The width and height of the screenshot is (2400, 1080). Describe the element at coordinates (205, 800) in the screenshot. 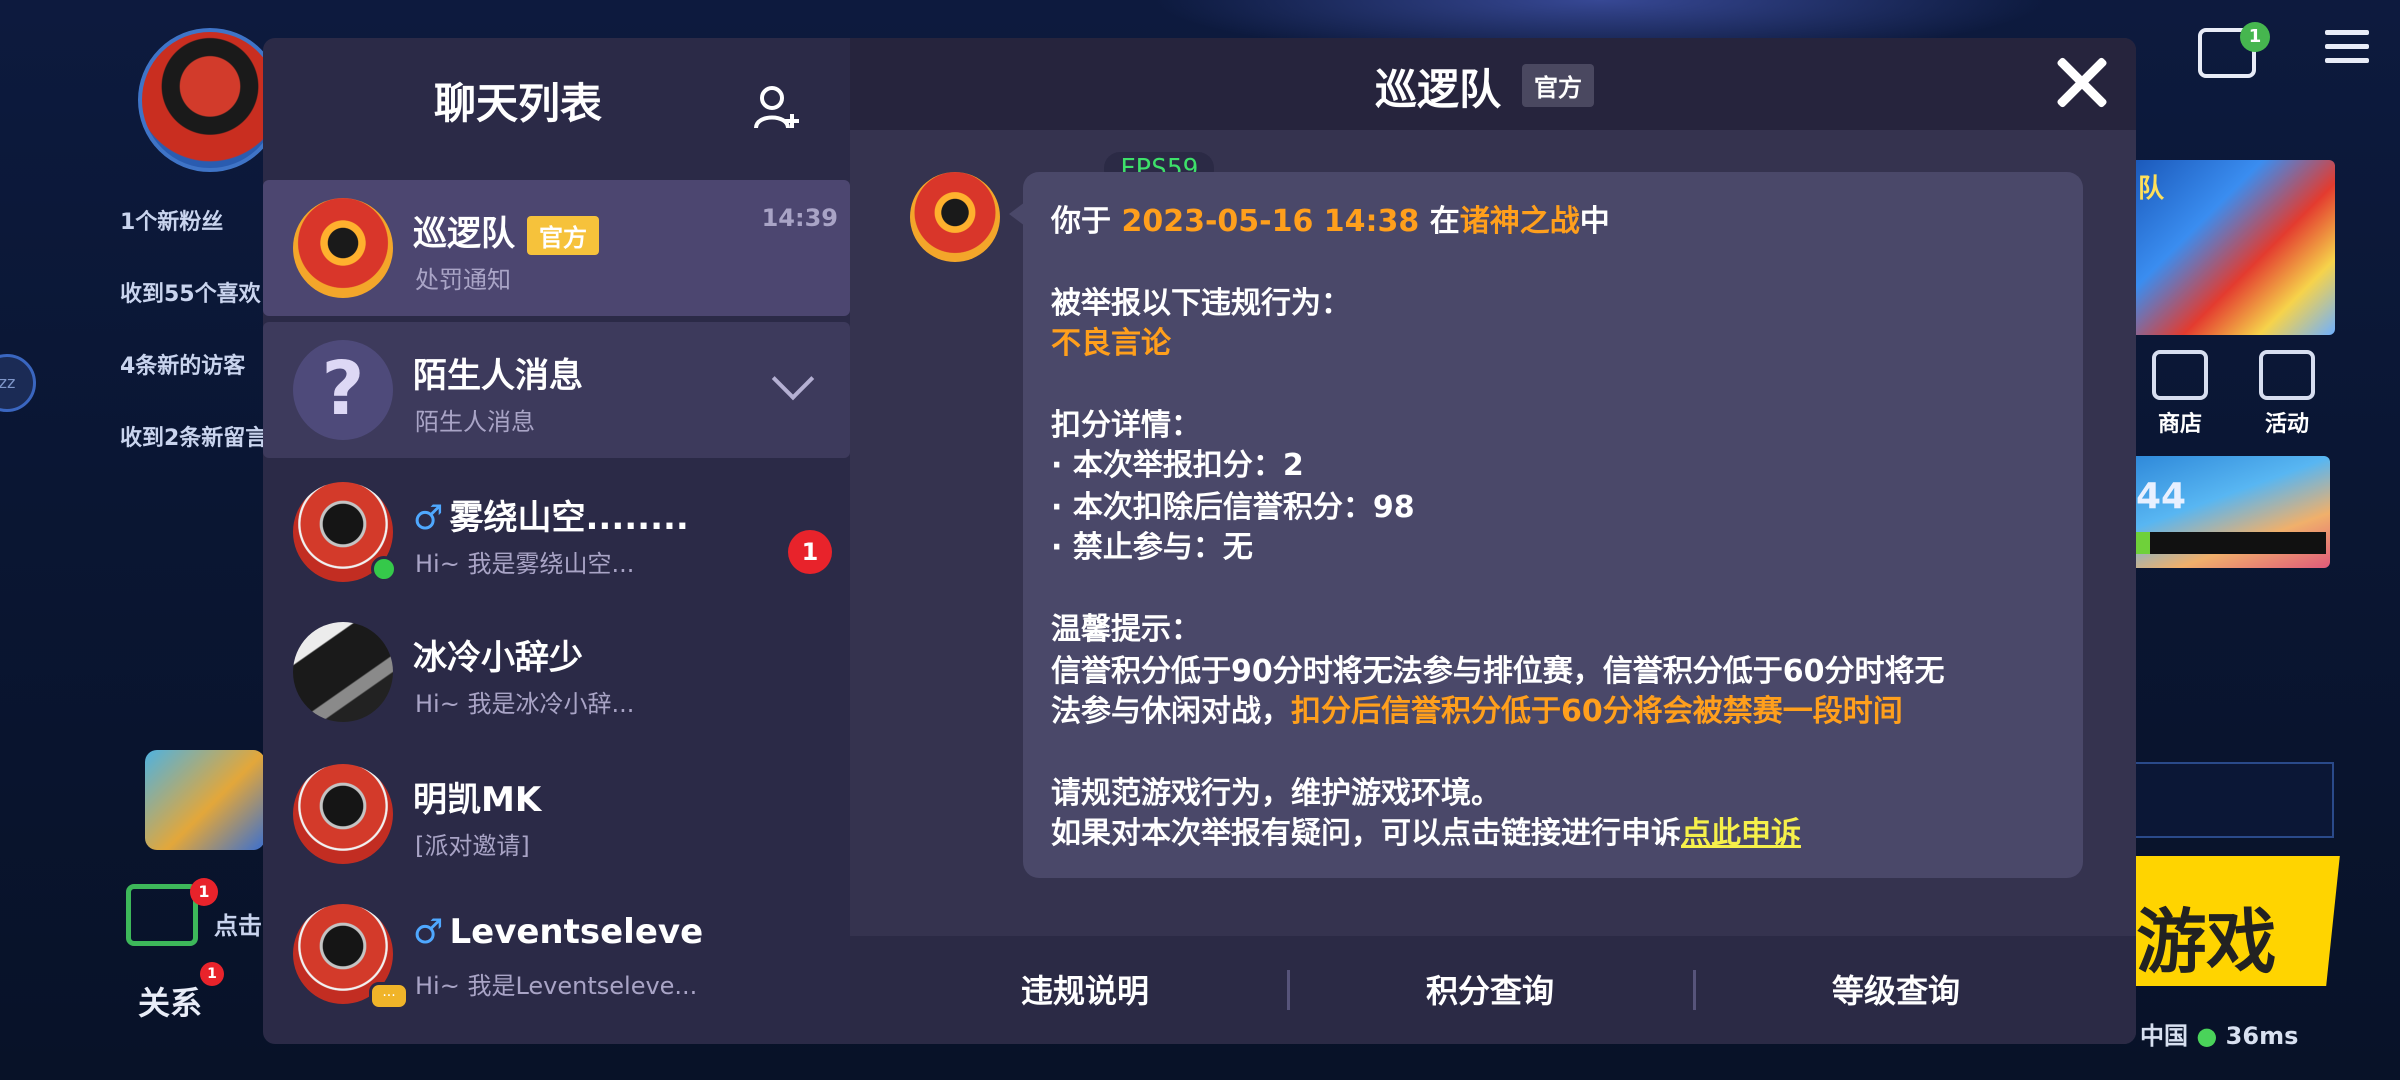

I see `gift-icon` at that location.